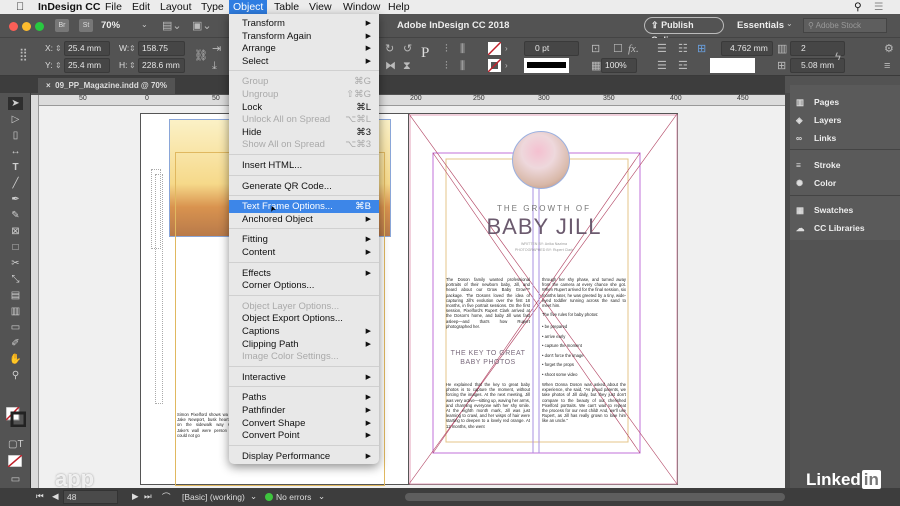  I want to click on rotate-ccw-icon: ↺, so click(407, 49).